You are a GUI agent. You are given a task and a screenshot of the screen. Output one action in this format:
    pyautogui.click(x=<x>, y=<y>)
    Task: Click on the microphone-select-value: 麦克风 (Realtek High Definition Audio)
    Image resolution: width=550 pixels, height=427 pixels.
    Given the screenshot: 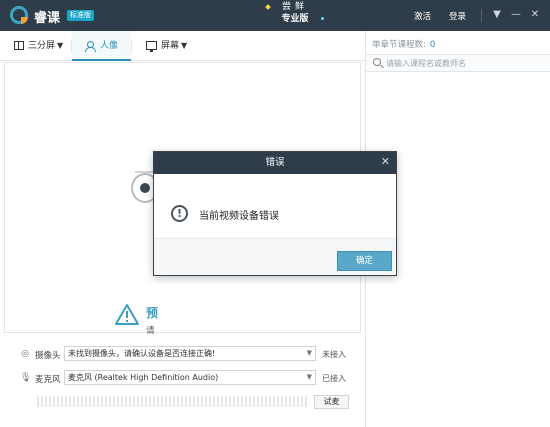 What is the action you would take?
    pyautogui.click(x=143, y=377)
    